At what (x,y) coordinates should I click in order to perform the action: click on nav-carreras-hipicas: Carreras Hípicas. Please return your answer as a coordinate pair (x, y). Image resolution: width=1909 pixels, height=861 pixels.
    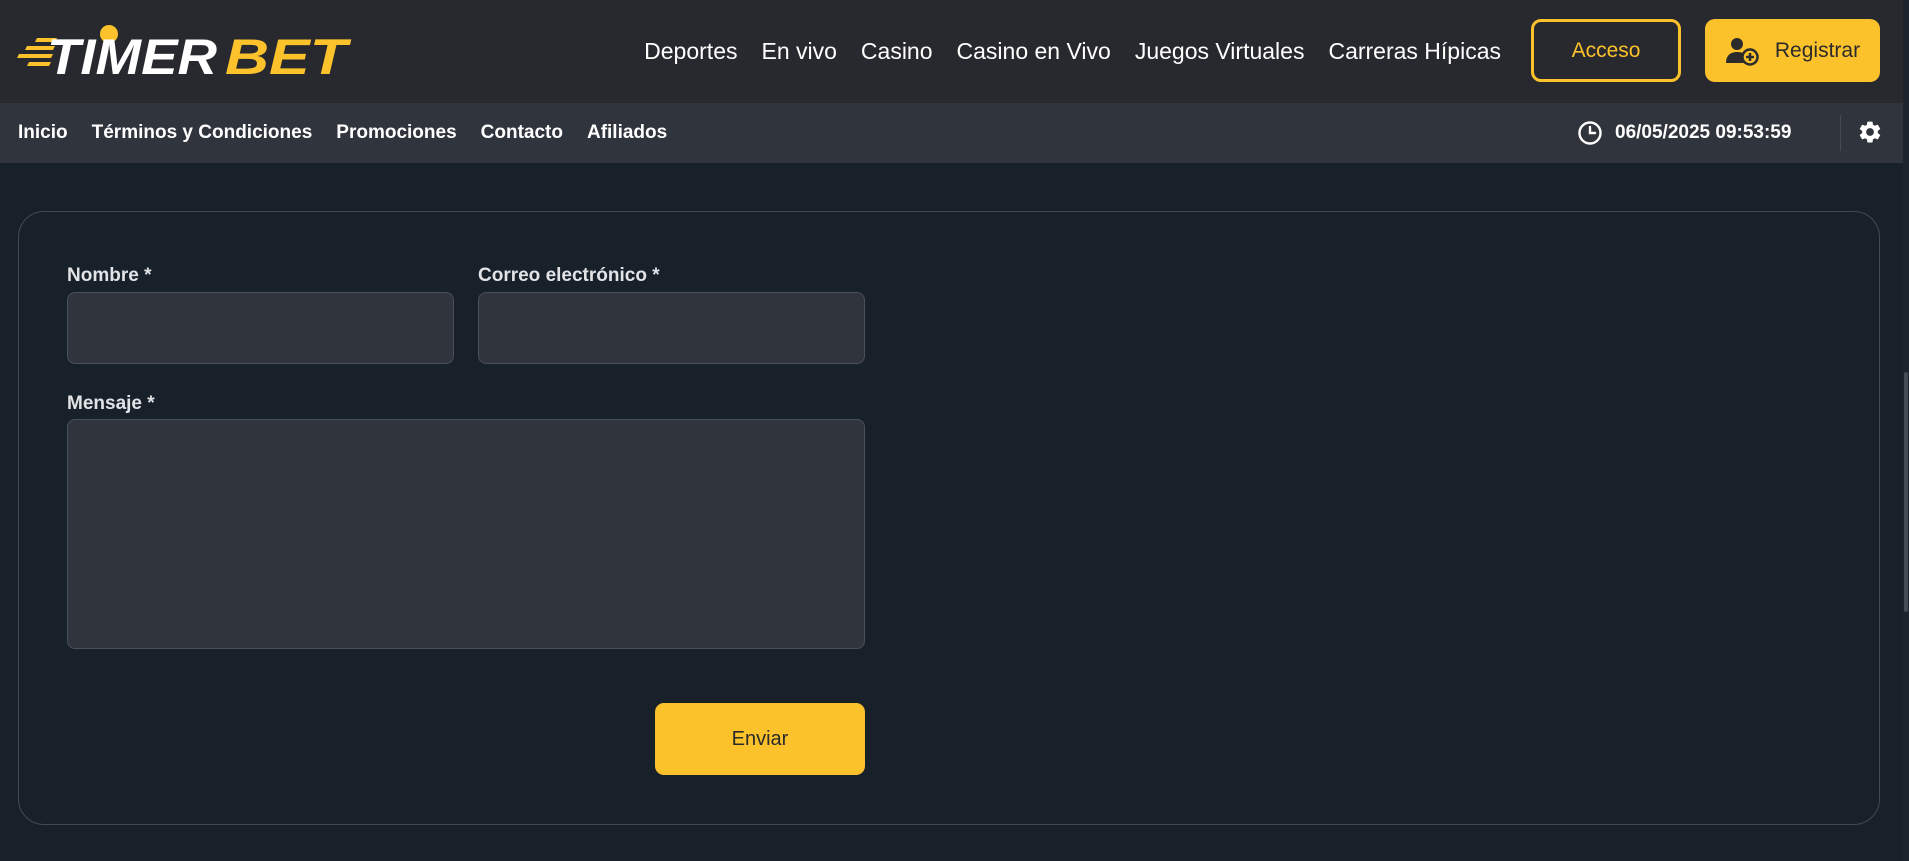
    Looking at the image, I should click on (1414, 51).